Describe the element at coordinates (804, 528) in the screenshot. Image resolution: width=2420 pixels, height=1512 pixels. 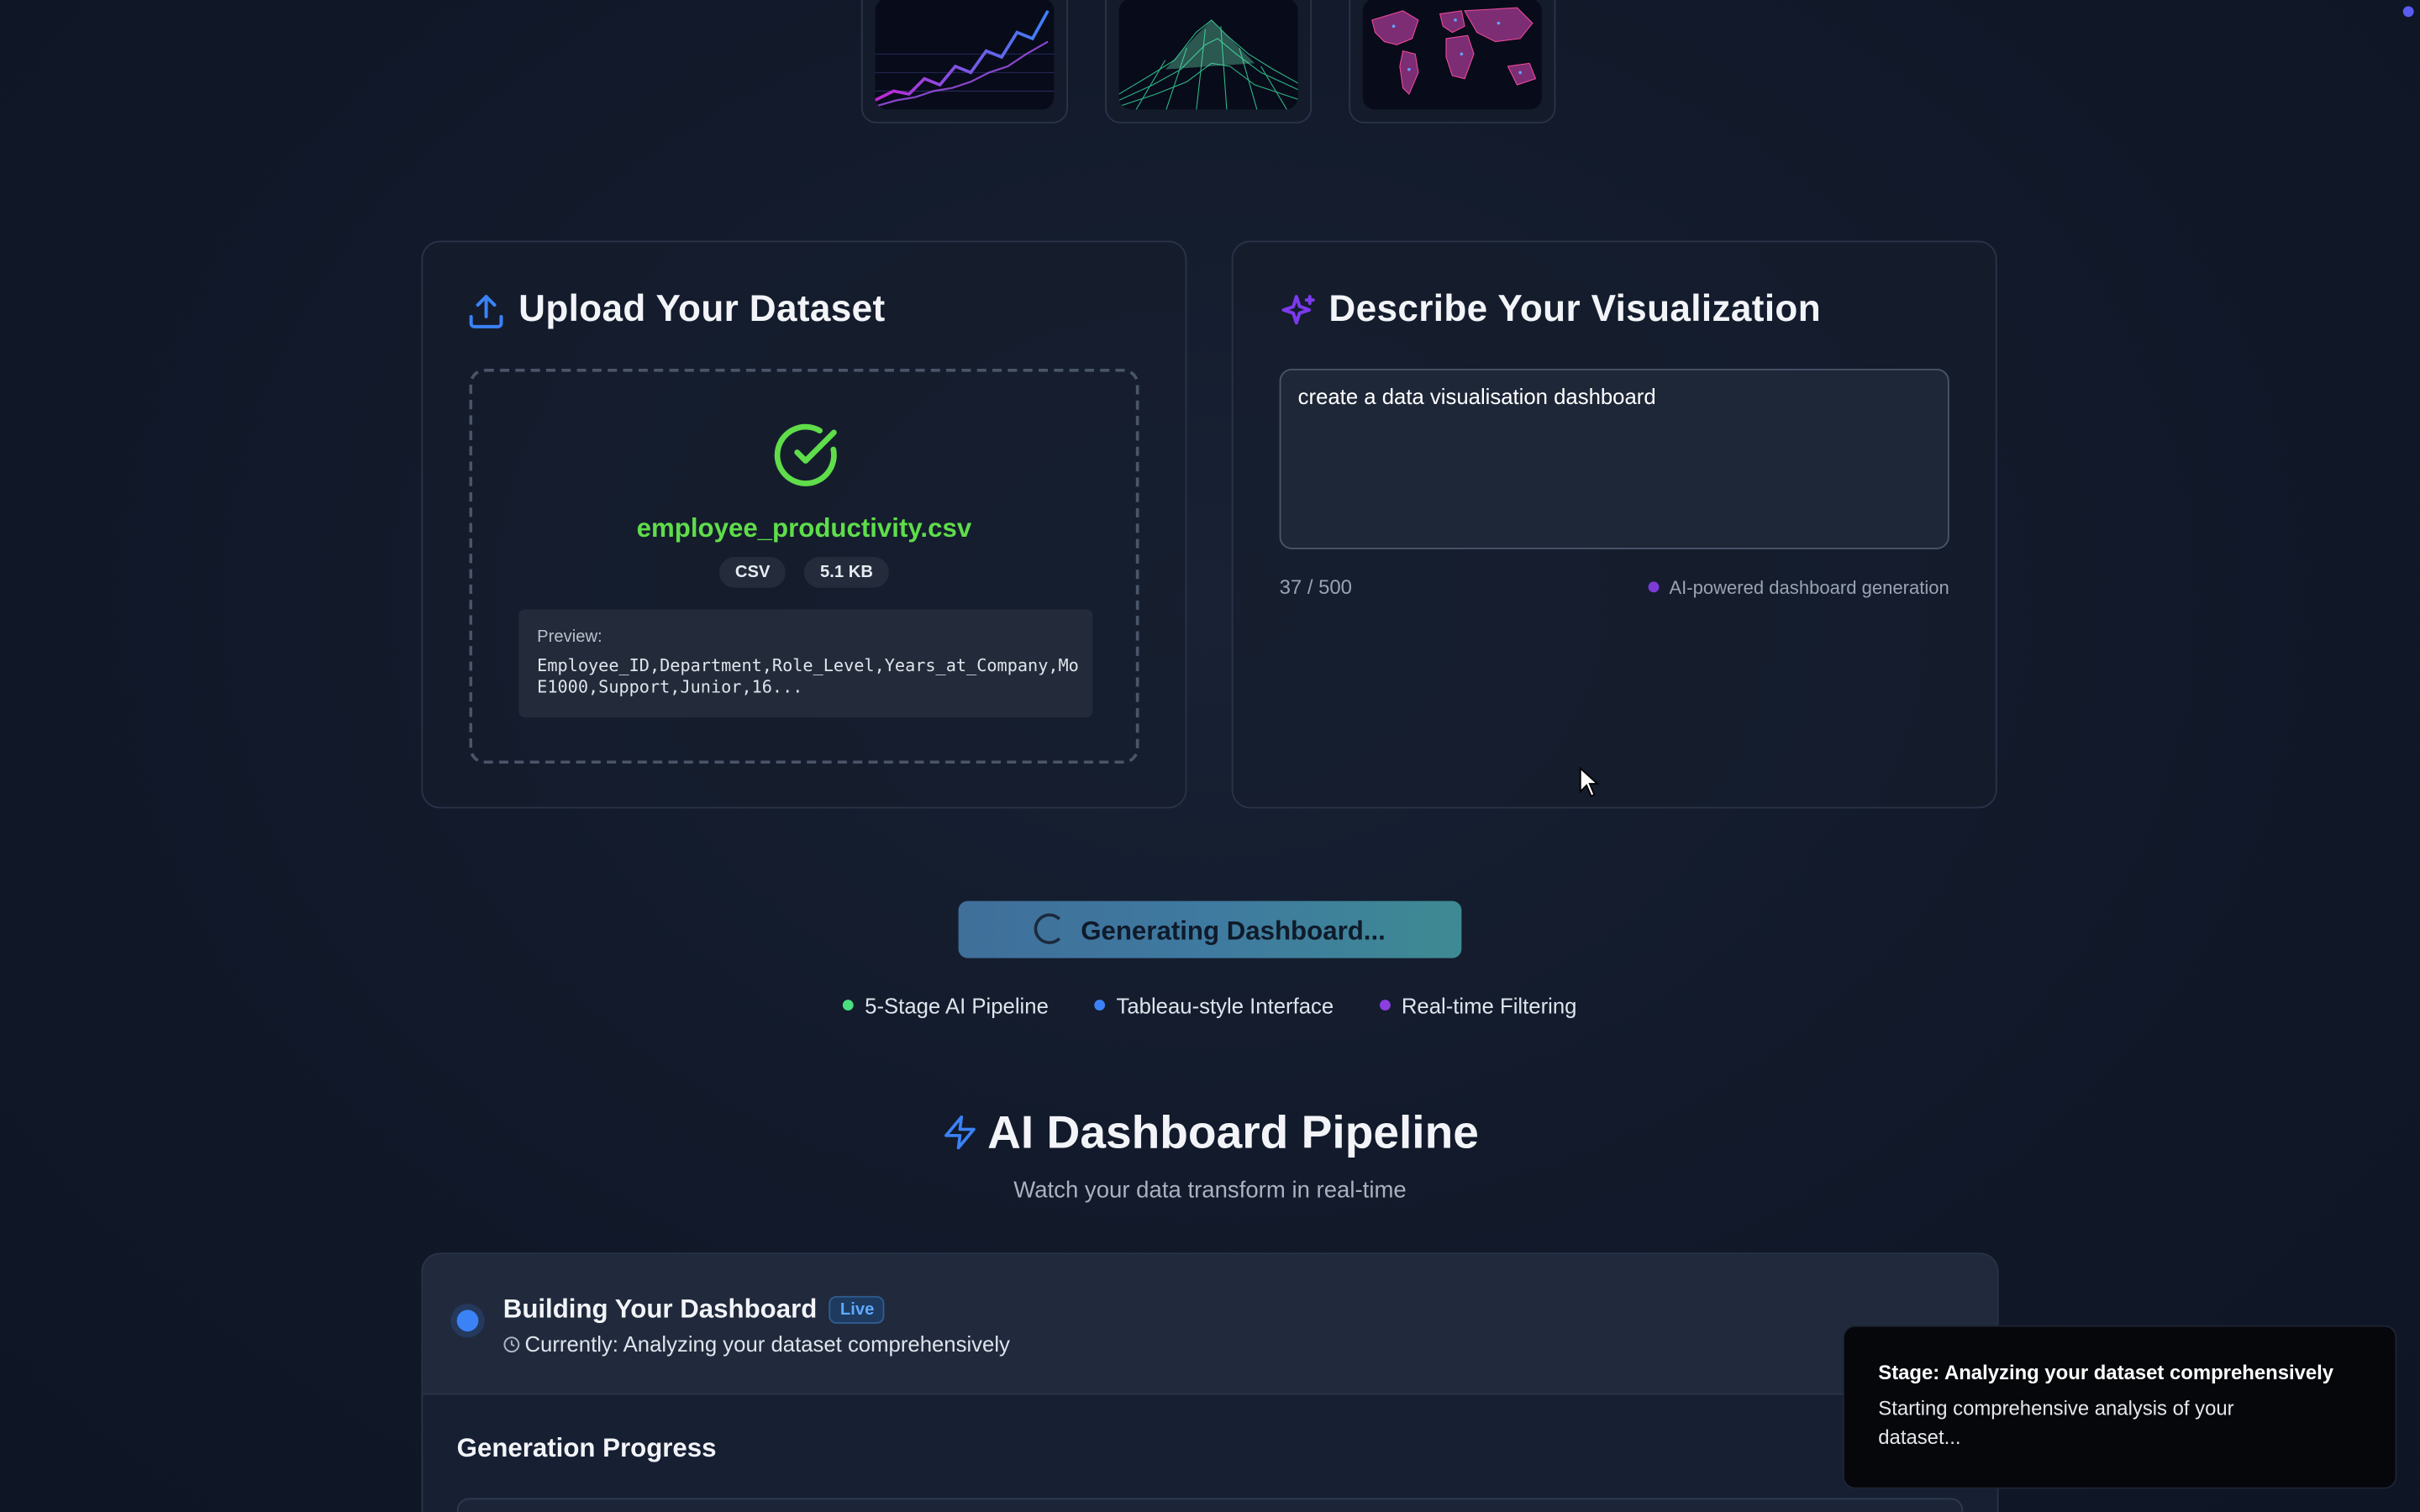
I see `uploaded-file-name: employee_productivity.csv` at that location.